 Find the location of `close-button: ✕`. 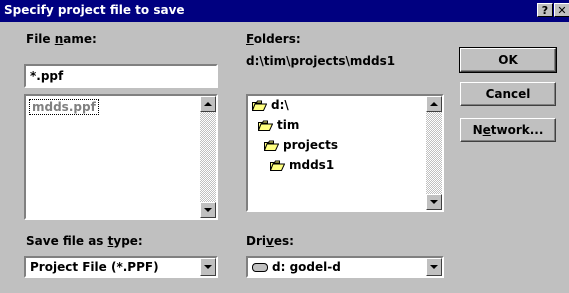

close-button: ✕ is located at coordinates (561, 10).